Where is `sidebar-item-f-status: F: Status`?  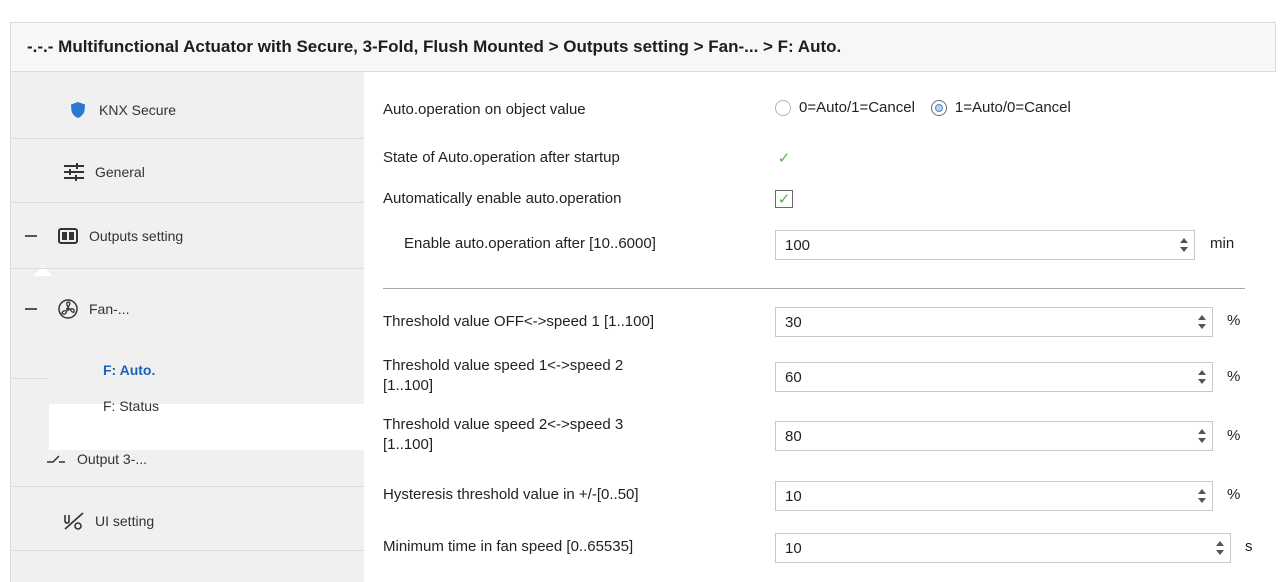
sidebar-item-f-status: F: Status is located at coordinates (131, 406).